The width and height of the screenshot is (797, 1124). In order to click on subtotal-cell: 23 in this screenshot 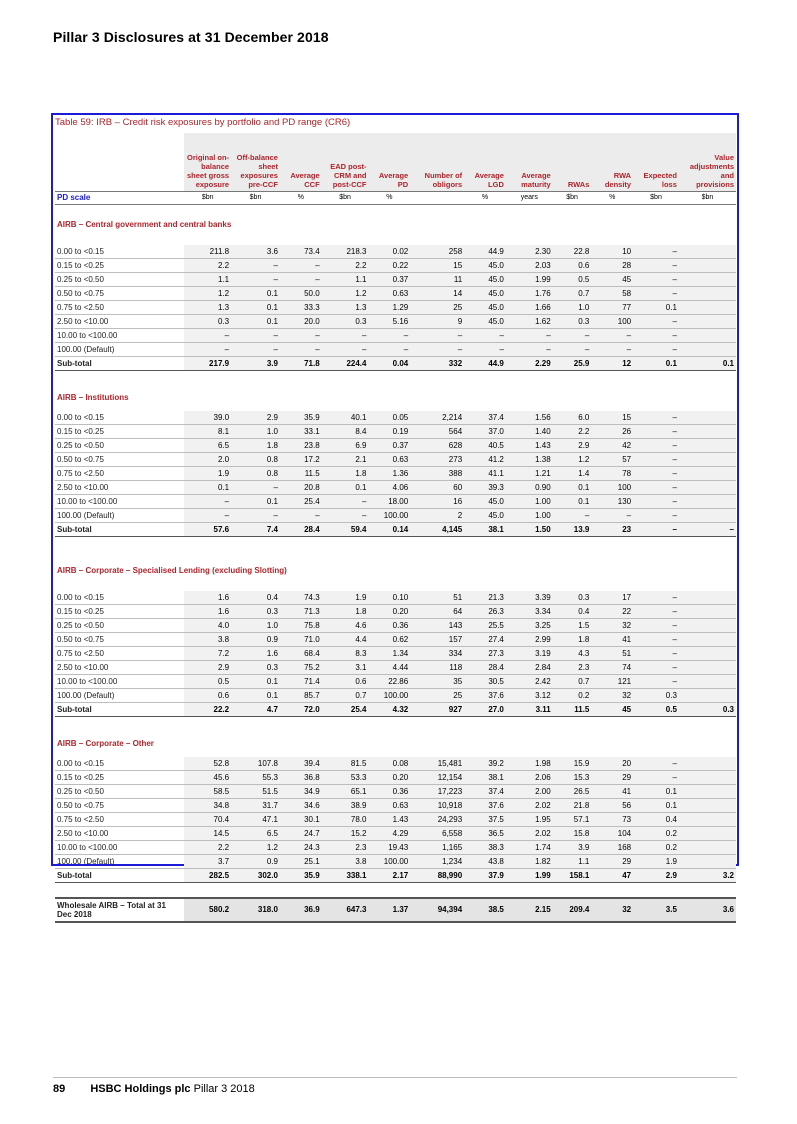, I will do `click(612, 529)`.